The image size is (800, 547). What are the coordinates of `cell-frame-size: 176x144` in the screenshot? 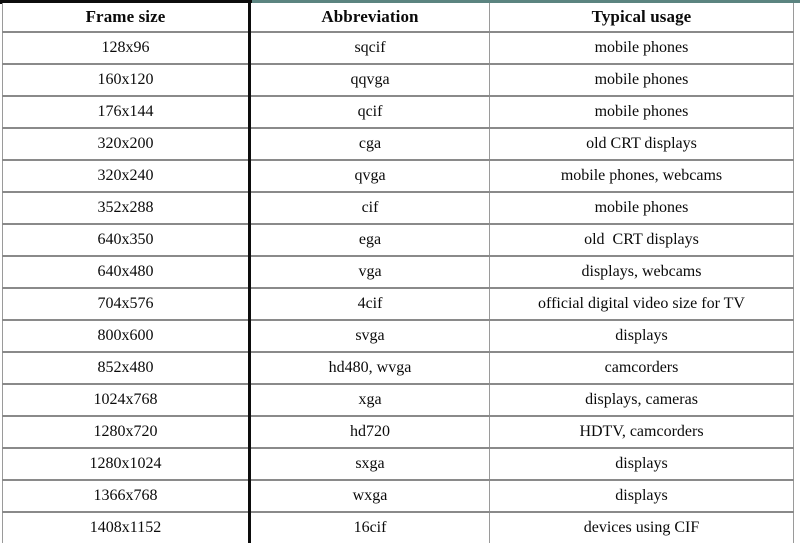 It's located at (126, 112).